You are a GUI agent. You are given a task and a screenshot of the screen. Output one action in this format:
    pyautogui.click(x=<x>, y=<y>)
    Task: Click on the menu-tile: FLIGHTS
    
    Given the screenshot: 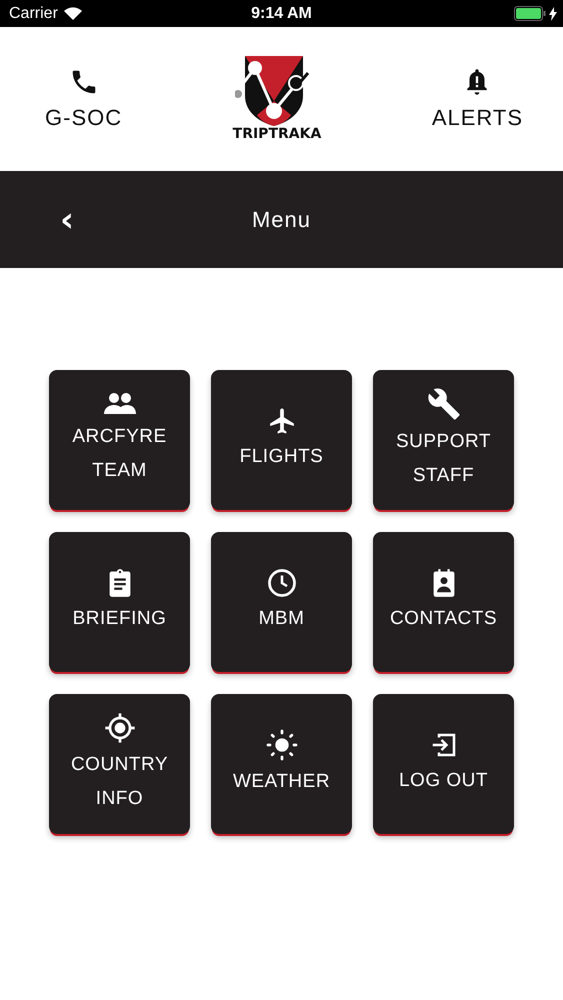 What is the action you would take?
    pyautogui.click(x=281, y=440)
    